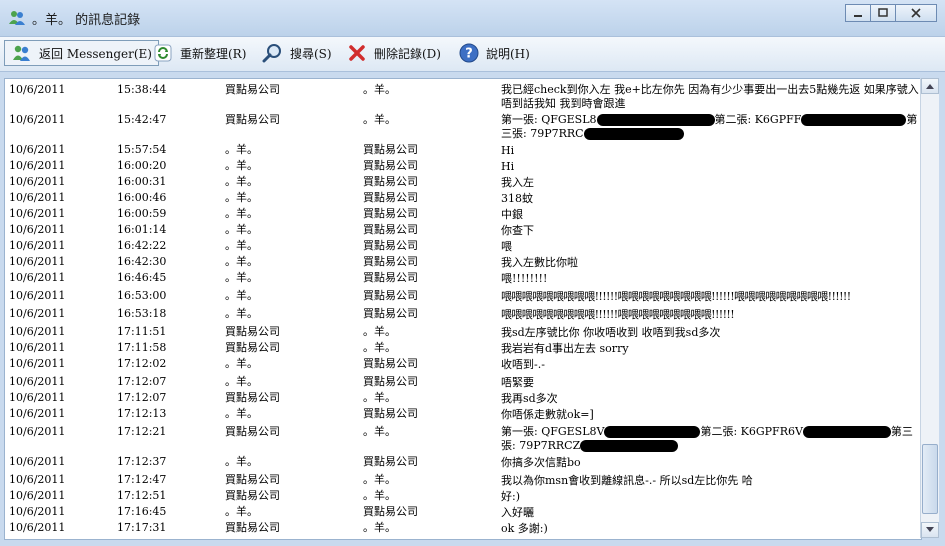 The image size is (945, 546). Describe the element at coordinates (517, 198) in the screenshot. I see `row-message: 318蚊` at that location.